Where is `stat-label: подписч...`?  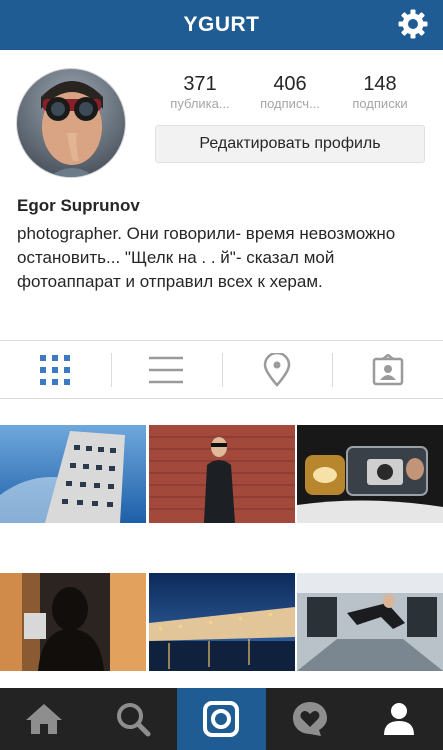 stat-label: подписч... is located at coordinates (290, 103).